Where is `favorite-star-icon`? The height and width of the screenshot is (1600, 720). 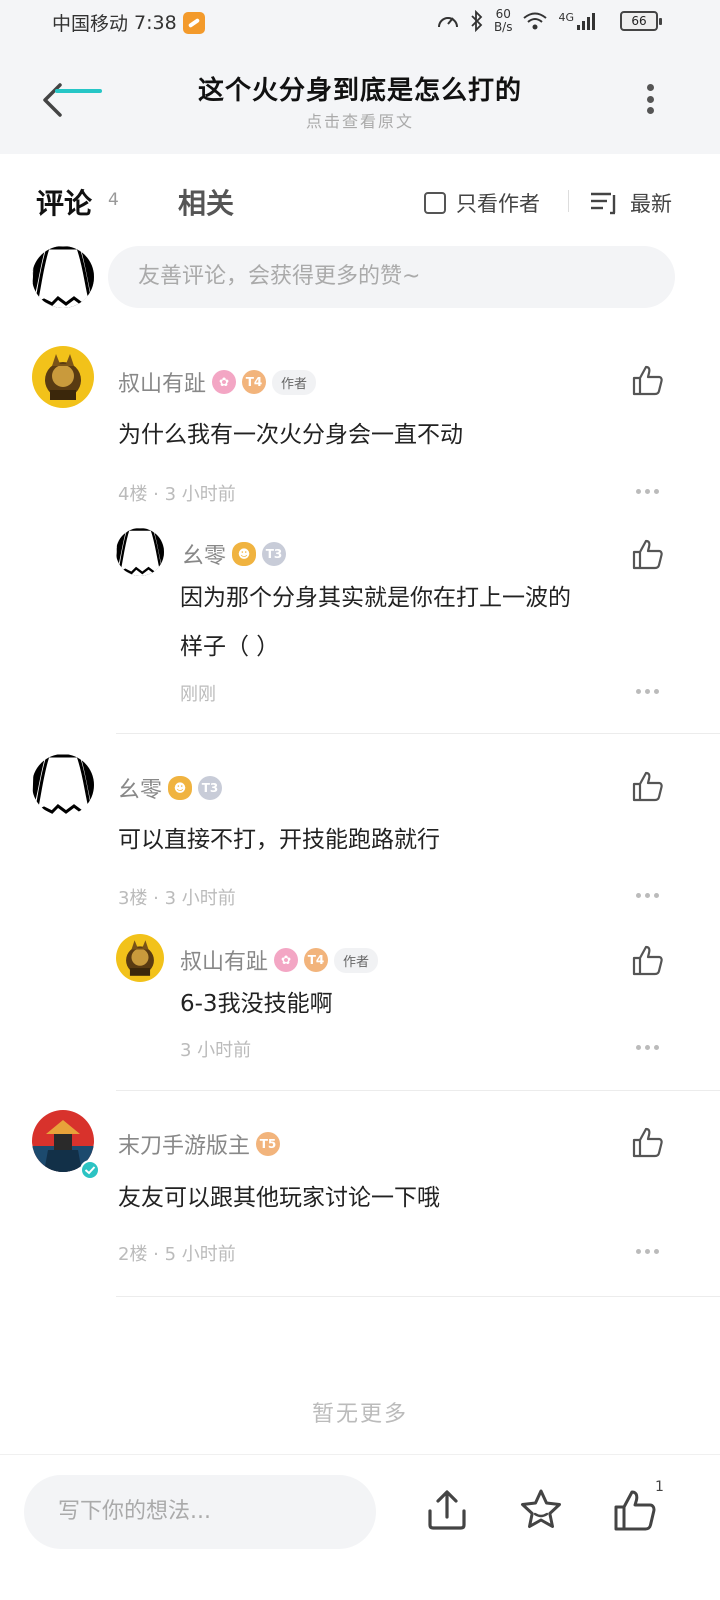
favorite-star-icon is located at coordinates (541, 1510).